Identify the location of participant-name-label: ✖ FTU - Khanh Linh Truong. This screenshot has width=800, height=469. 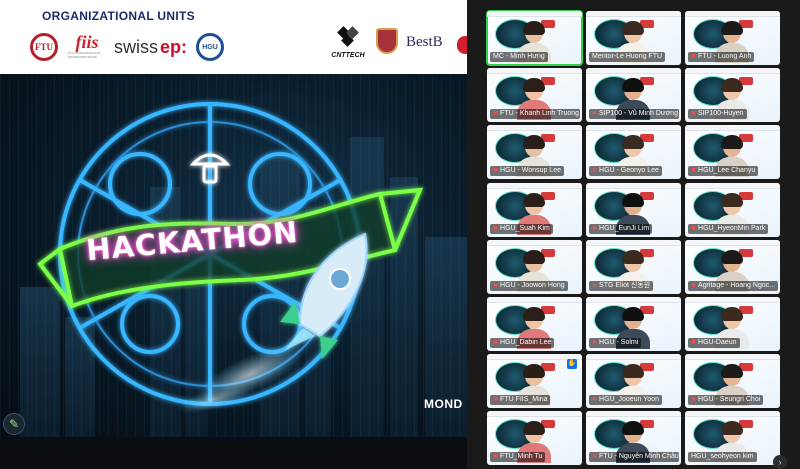
(535, 114).